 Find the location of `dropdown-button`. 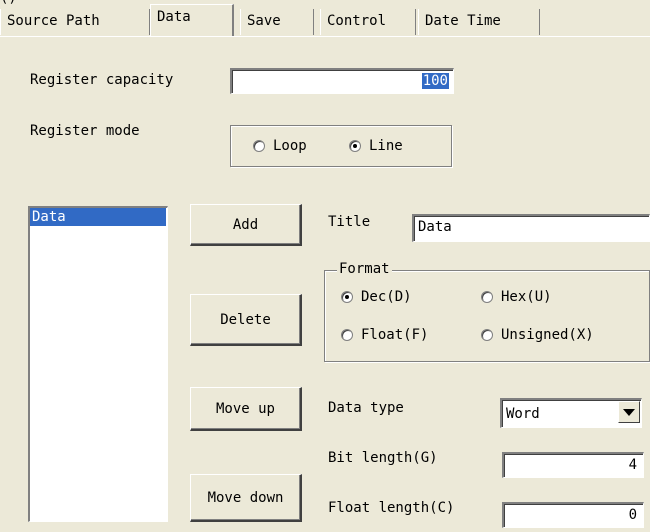

dropdown-button is located at coordinates (629, 412).